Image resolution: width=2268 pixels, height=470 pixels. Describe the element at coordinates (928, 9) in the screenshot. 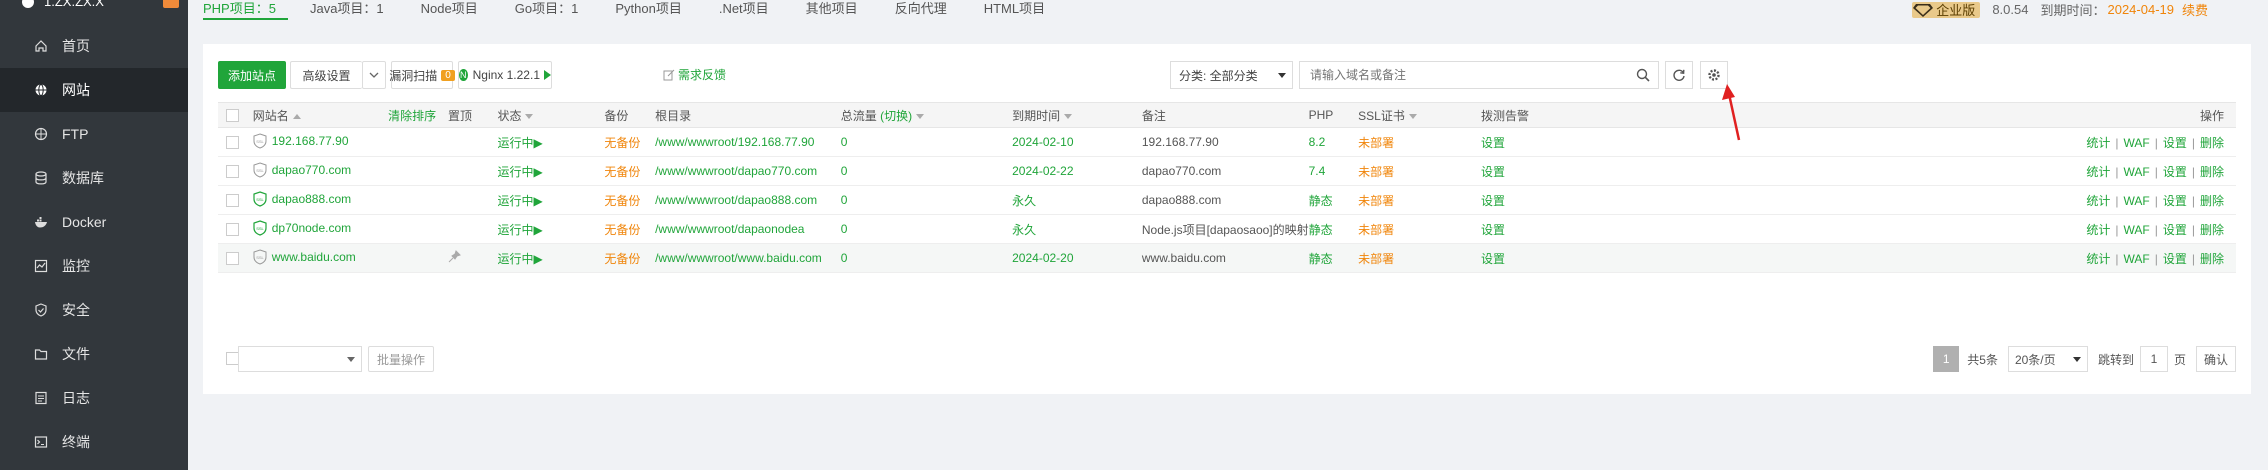

I see `tab-reverse-proxy: 反向代理` at that location.